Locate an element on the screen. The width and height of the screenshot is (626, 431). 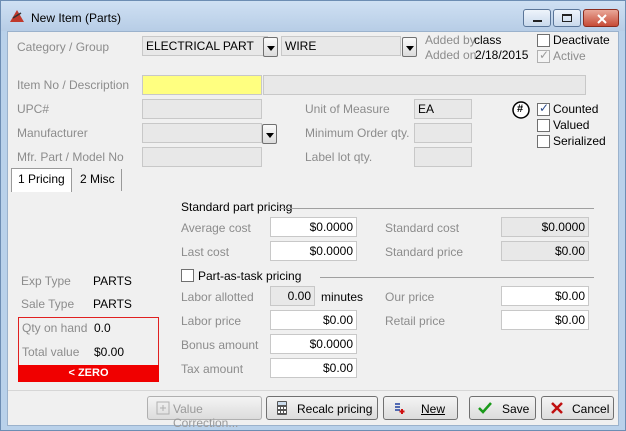
maximize-icon is located at coordinates (567, 18).